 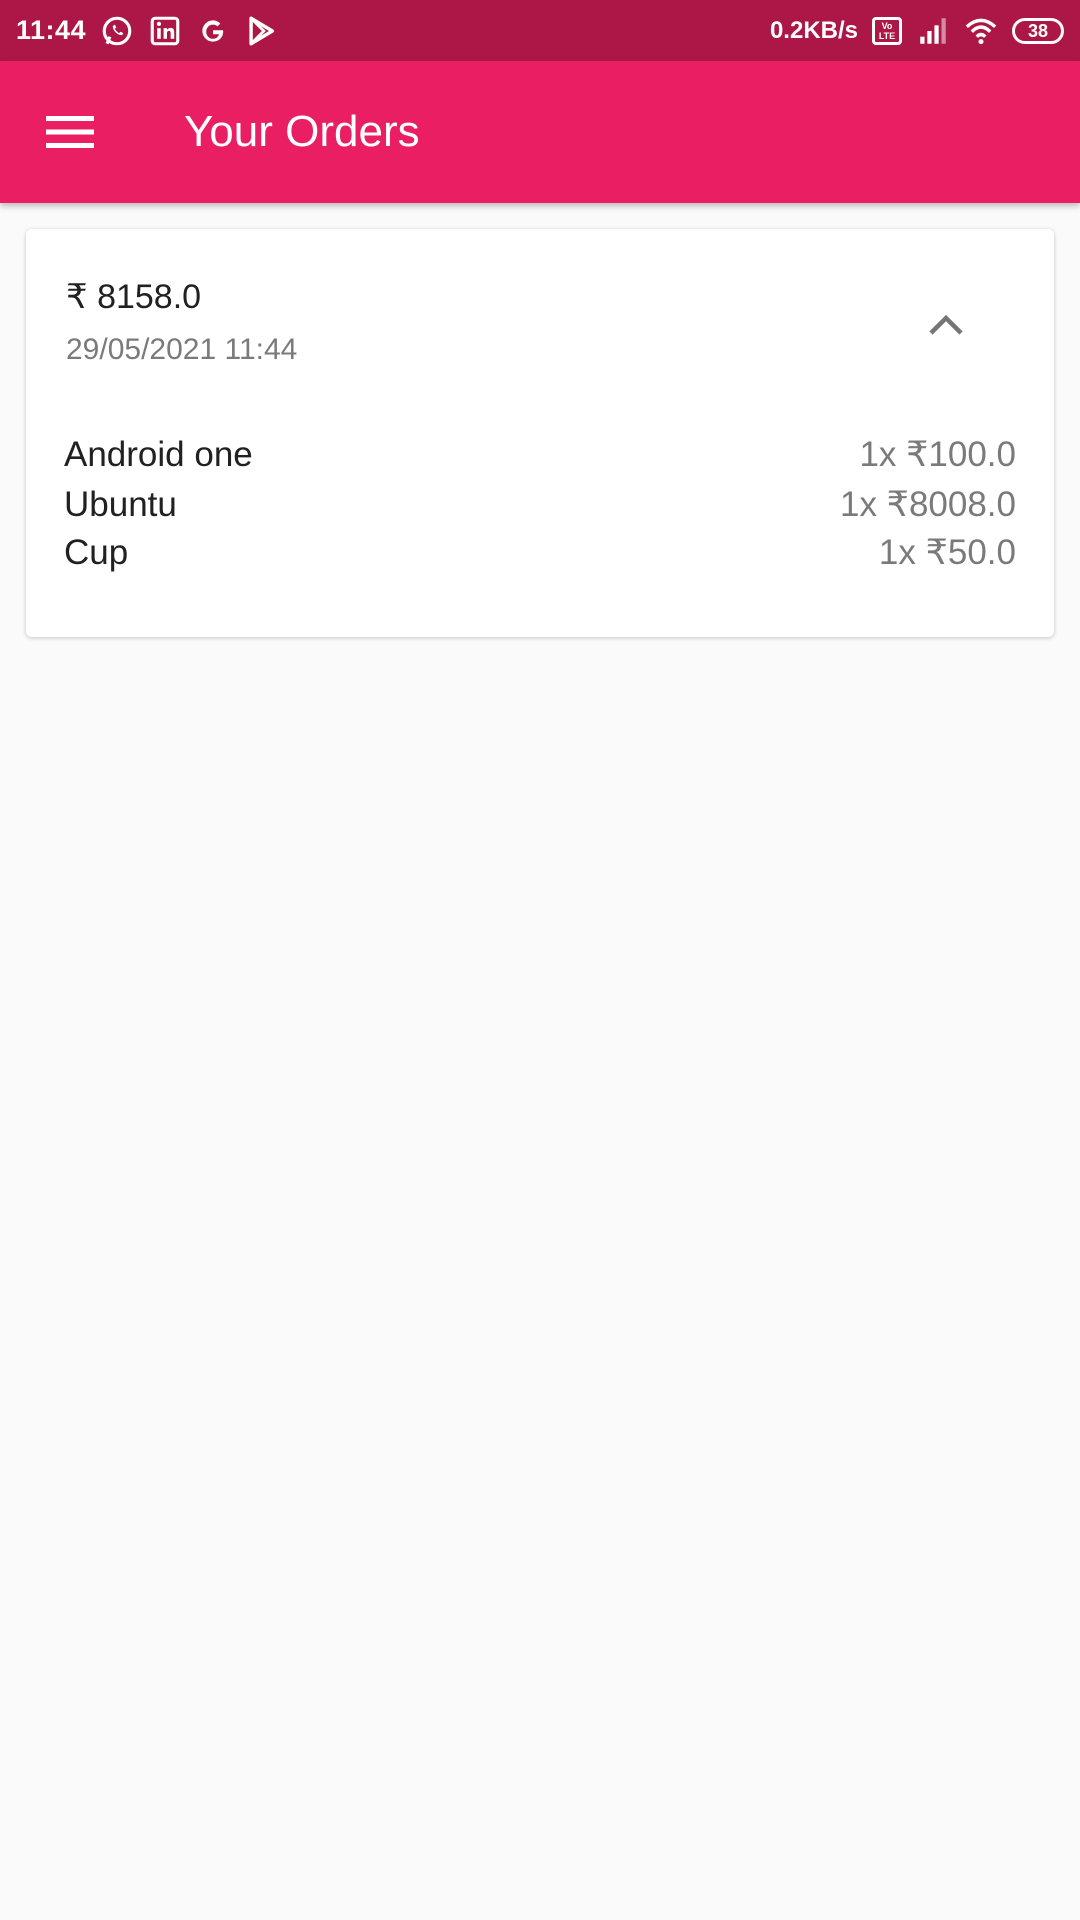 What do you see at coordinates (96, 552) in the screenshot?
I see `item-name: Cup` at bounding box center [96, 552].